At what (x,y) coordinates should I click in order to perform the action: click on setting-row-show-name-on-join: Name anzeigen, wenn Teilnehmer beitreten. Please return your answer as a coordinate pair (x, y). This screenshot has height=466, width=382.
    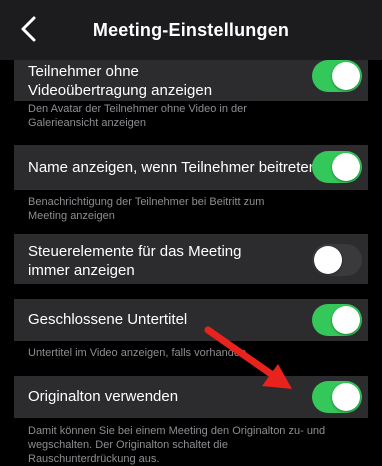
    Looking at the image, I should click on (191, 167).